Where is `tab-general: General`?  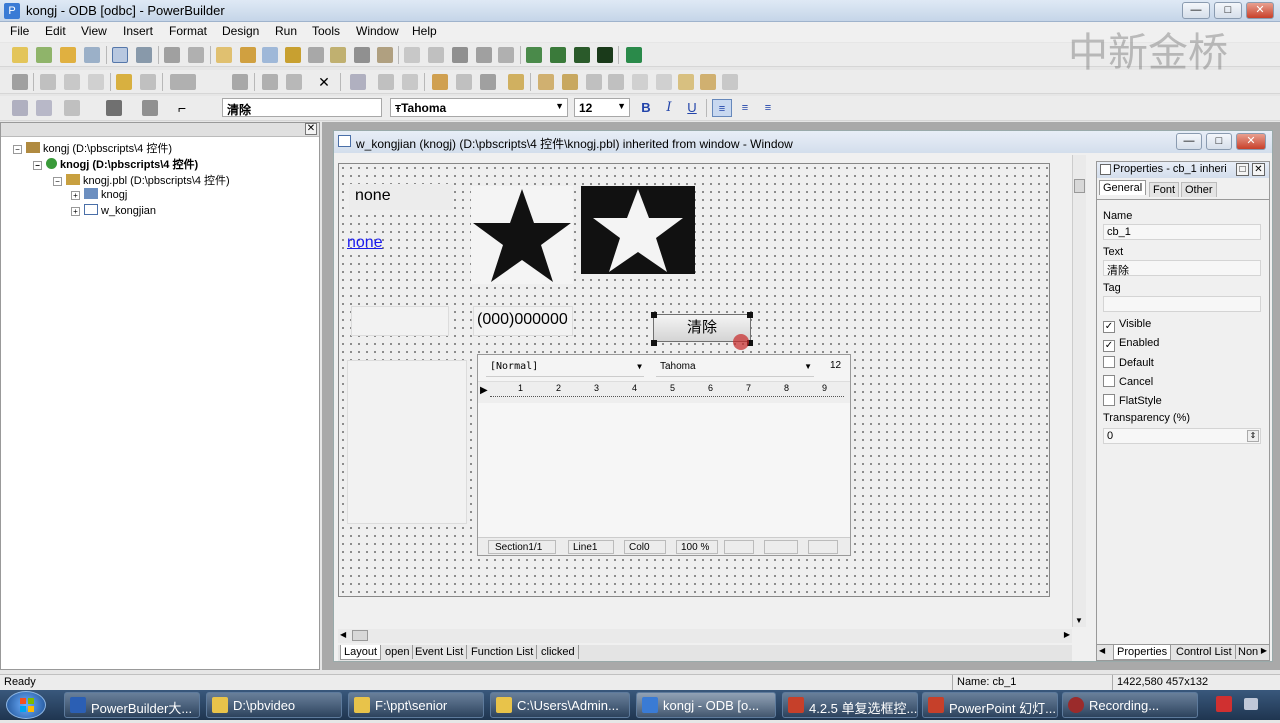
tab-general: General is located at coordinates (1123, 187).